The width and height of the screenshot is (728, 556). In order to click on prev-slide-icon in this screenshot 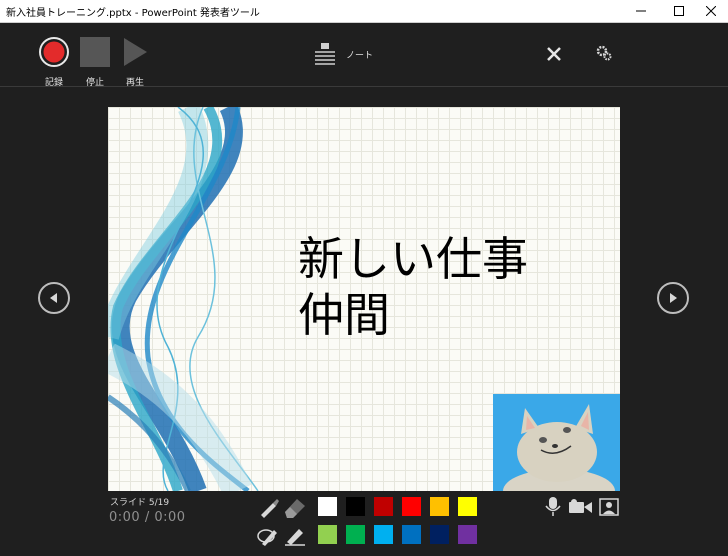, I will do `click(53, 298)`.